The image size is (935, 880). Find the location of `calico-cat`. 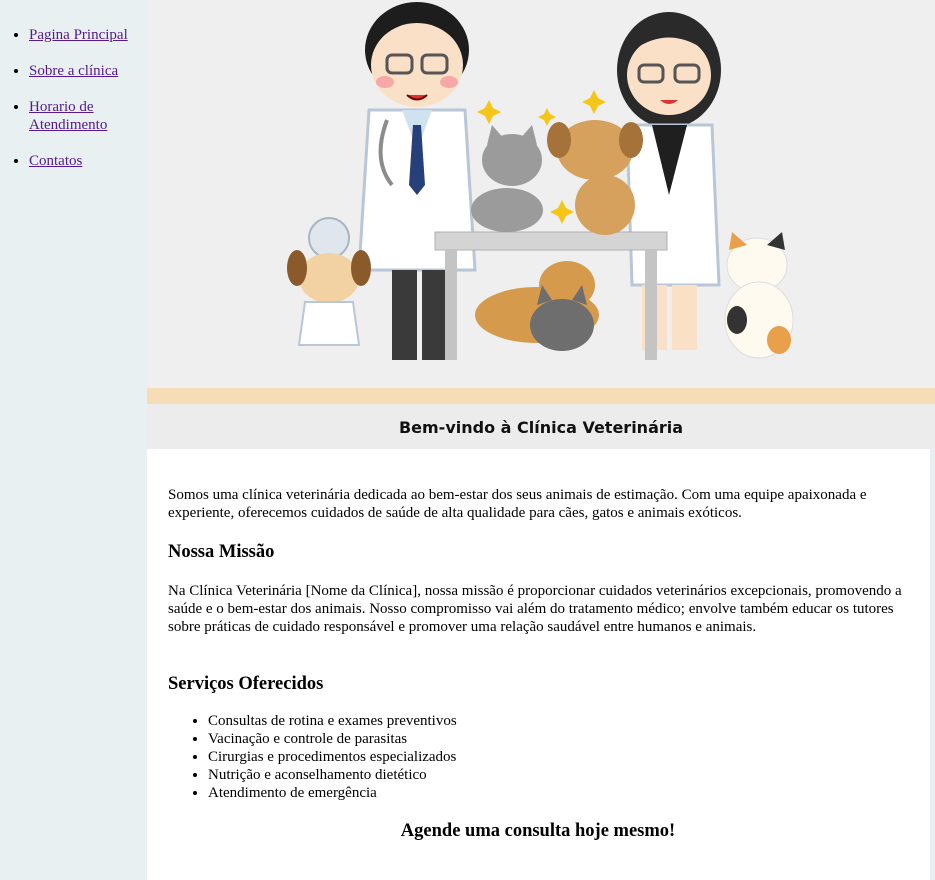

calico-cat is located at coordinates (759, 295).